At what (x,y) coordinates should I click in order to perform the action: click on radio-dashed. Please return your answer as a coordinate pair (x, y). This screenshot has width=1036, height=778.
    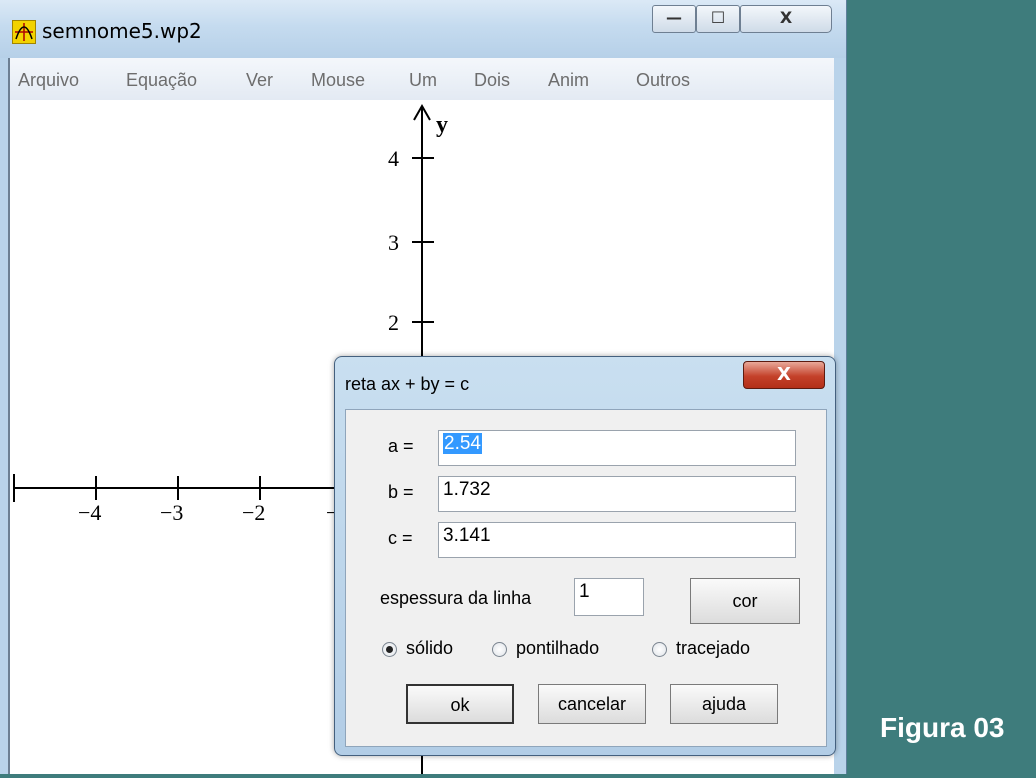
    Looking at the image, I should click on (659, 649).